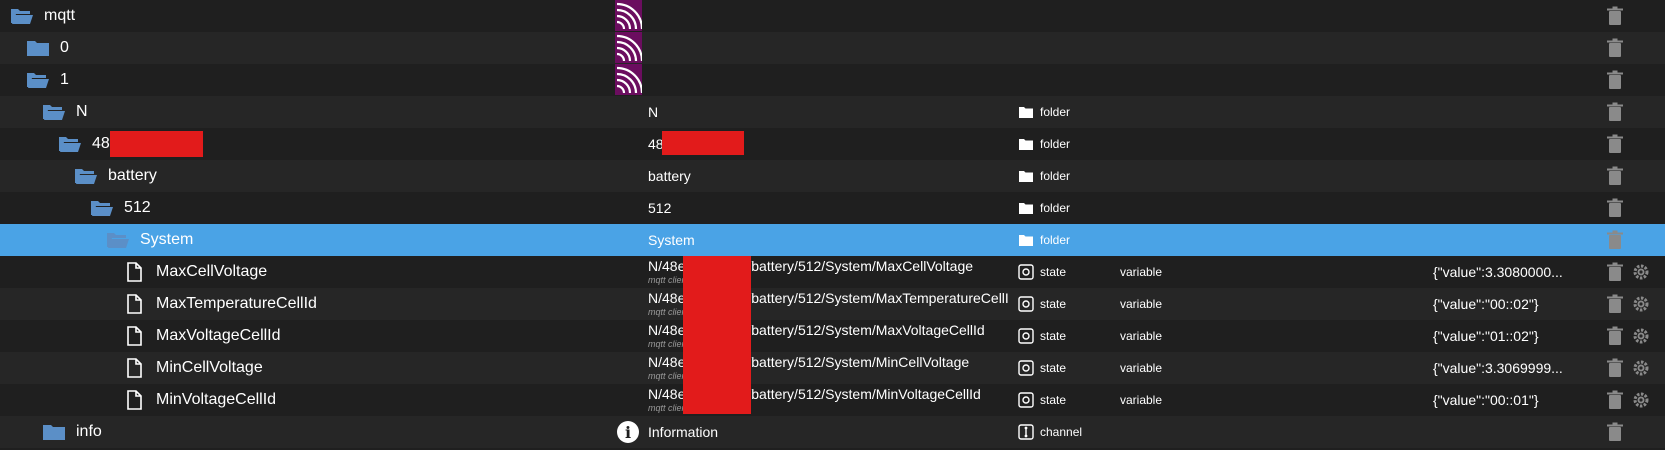 Image resolution: width=1665 pixels, height=450 pixels. I want to click on tree-row: mqtt, so click(832, 16).